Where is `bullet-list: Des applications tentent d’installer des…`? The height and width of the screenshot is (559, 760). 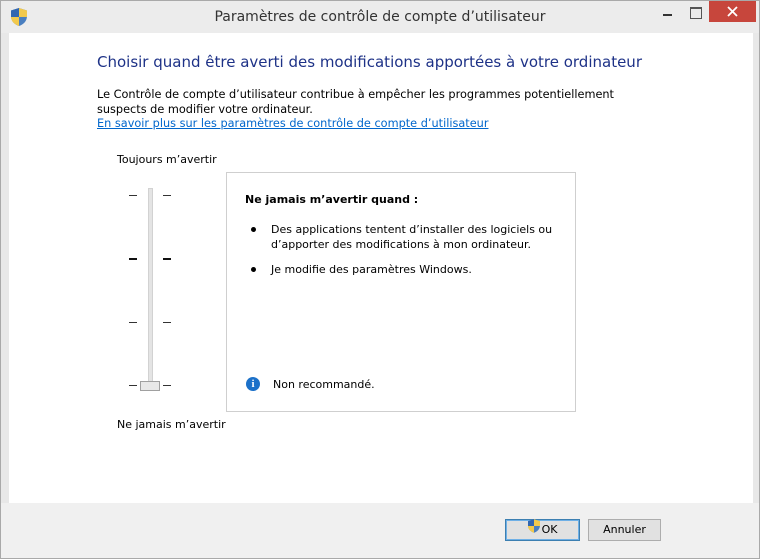 bullet-list: Des applications tentent d’installer des… is located at coordinates (402, 254).